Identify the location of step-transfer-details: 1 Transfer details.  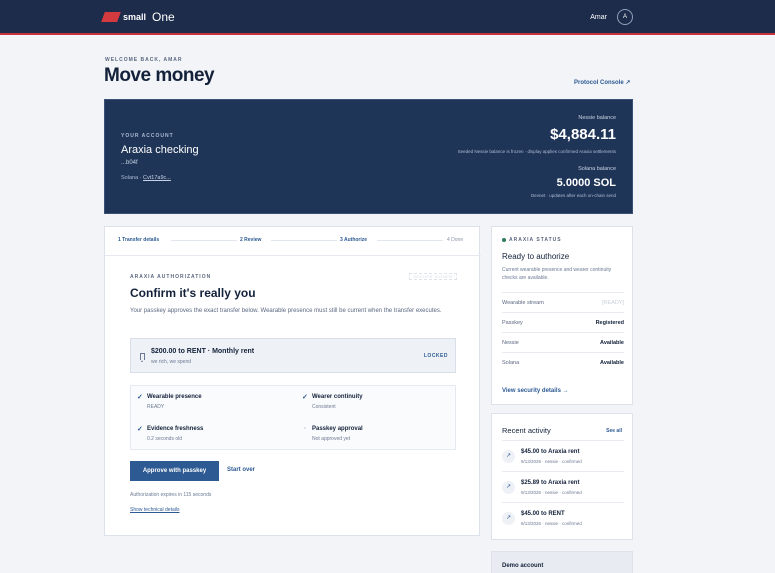
(138, 240).